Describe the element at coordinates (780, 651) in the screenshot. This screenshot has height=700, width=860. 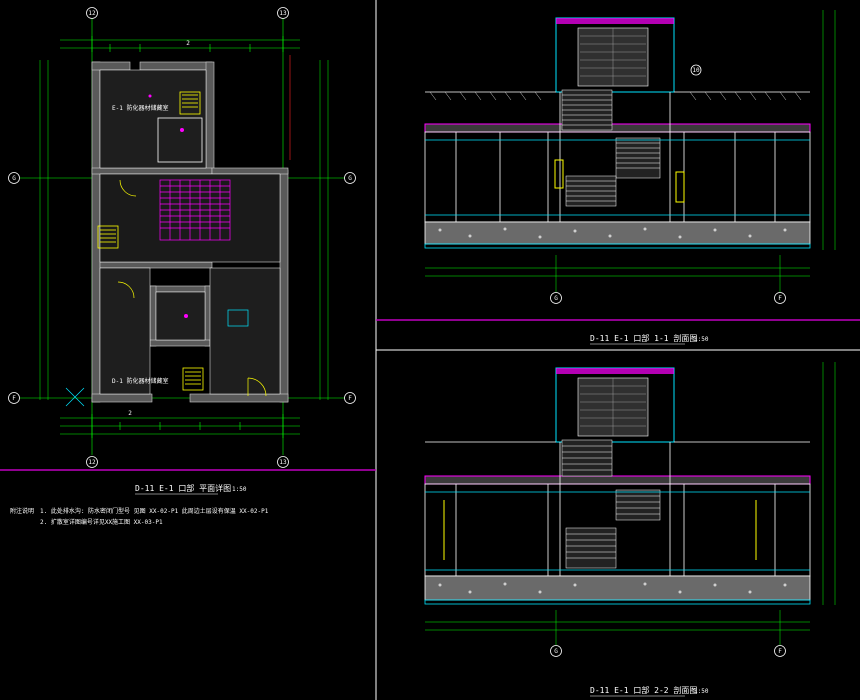
I see `s2-grid-right: F` at that location.